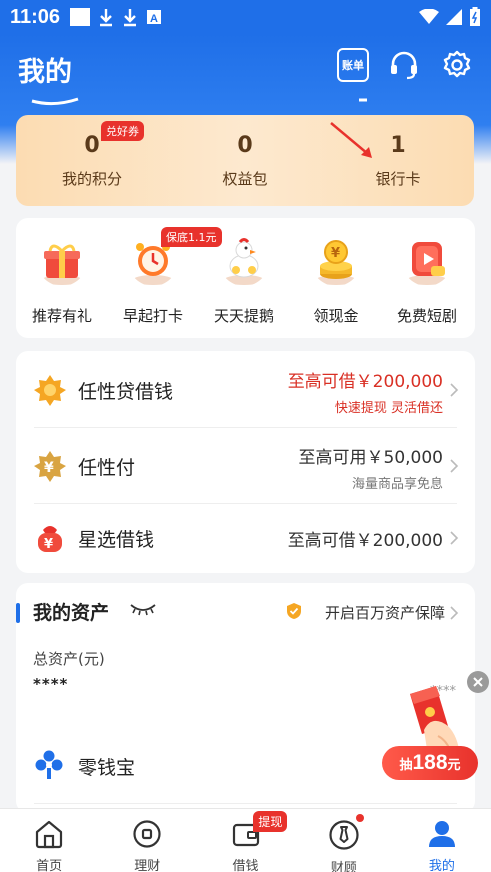 Image resolution: width=491 pixels, height=872 pixels. What do you see at coordinates (370, 458) in the screenshot?
I see `loan-limit: 至高可用￥50,000` at bounding box center [370, 458].